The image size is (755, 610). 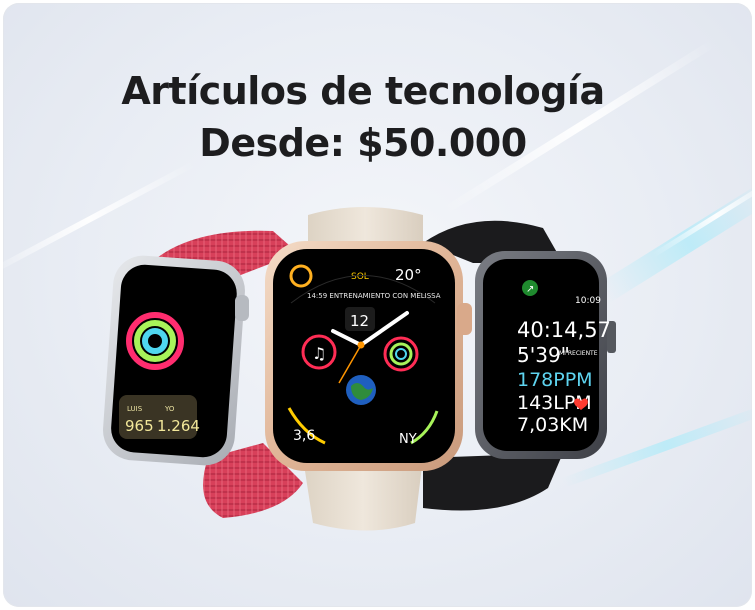 I want to click on watch-right-split-note: MI RECIENTE, so click(x=578, y=353).